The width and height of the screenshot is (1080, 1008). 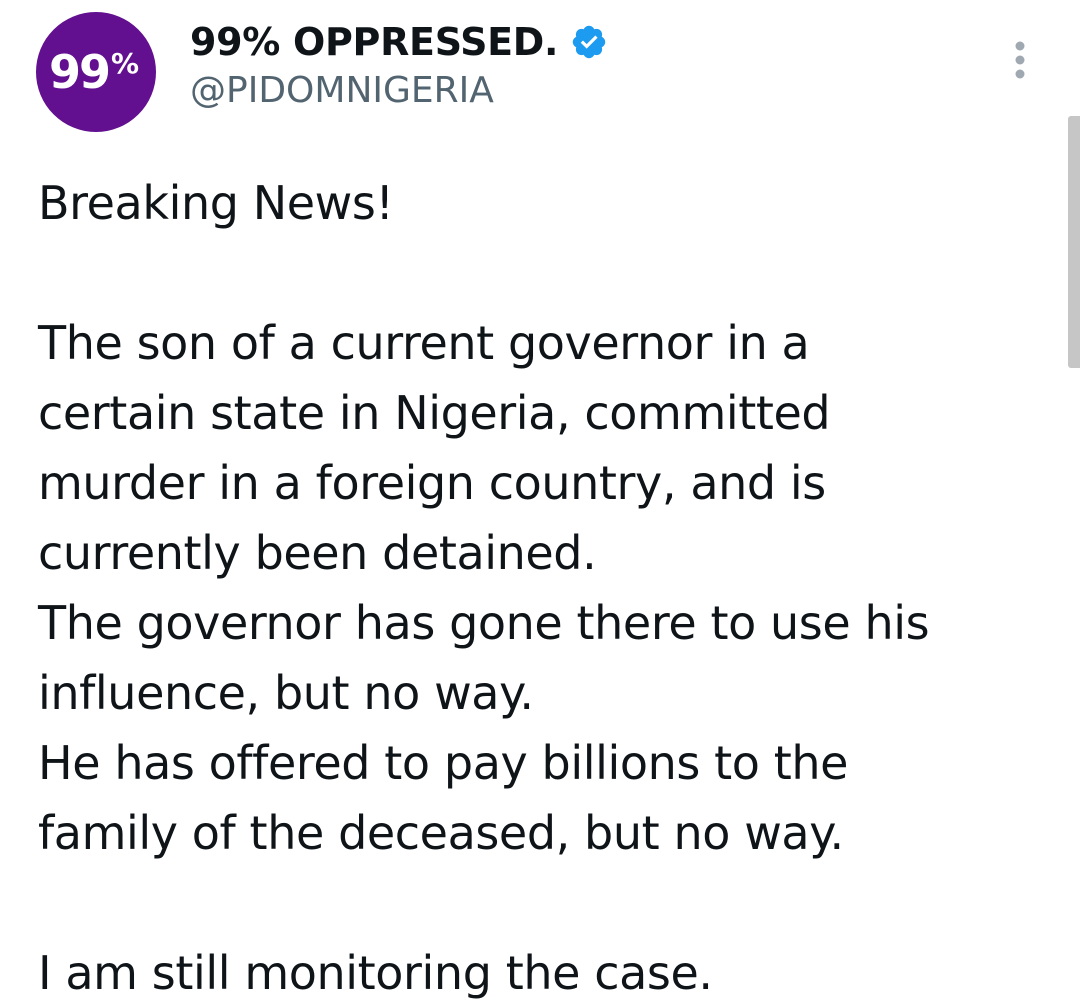 I want to click on tweet-line: currently been detained., so click(x=317, y=553).